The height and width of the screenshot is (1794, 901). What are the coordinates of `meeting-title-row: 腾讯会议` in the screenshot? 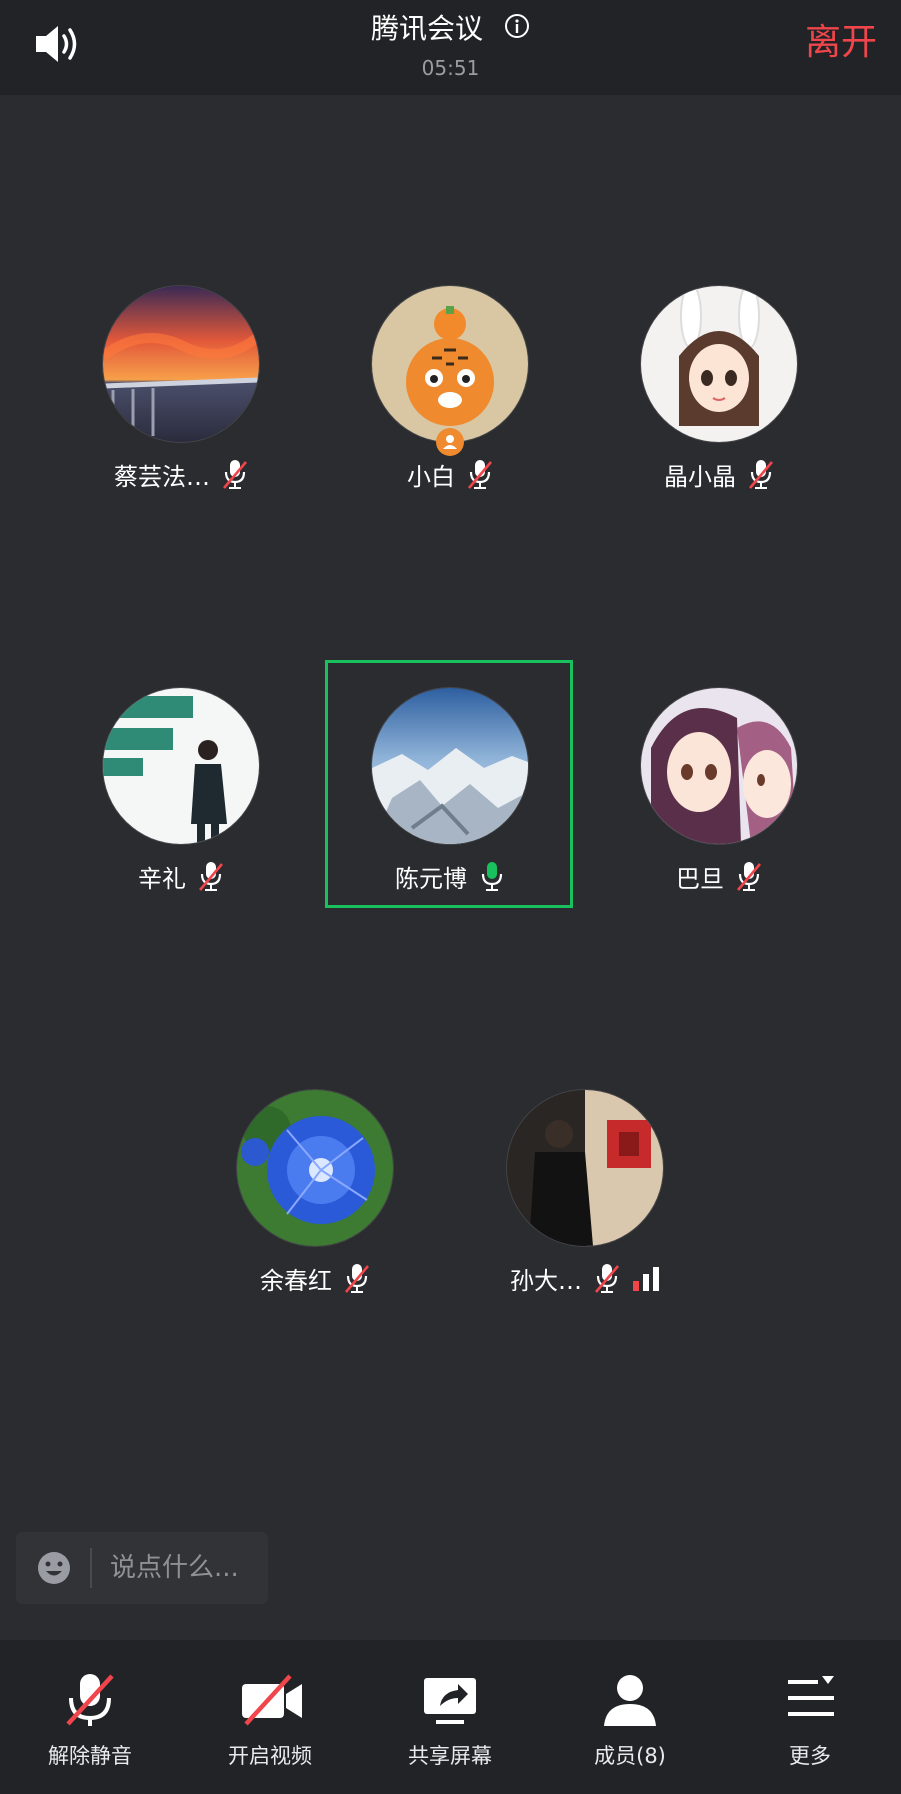 It's located at (450, 29).